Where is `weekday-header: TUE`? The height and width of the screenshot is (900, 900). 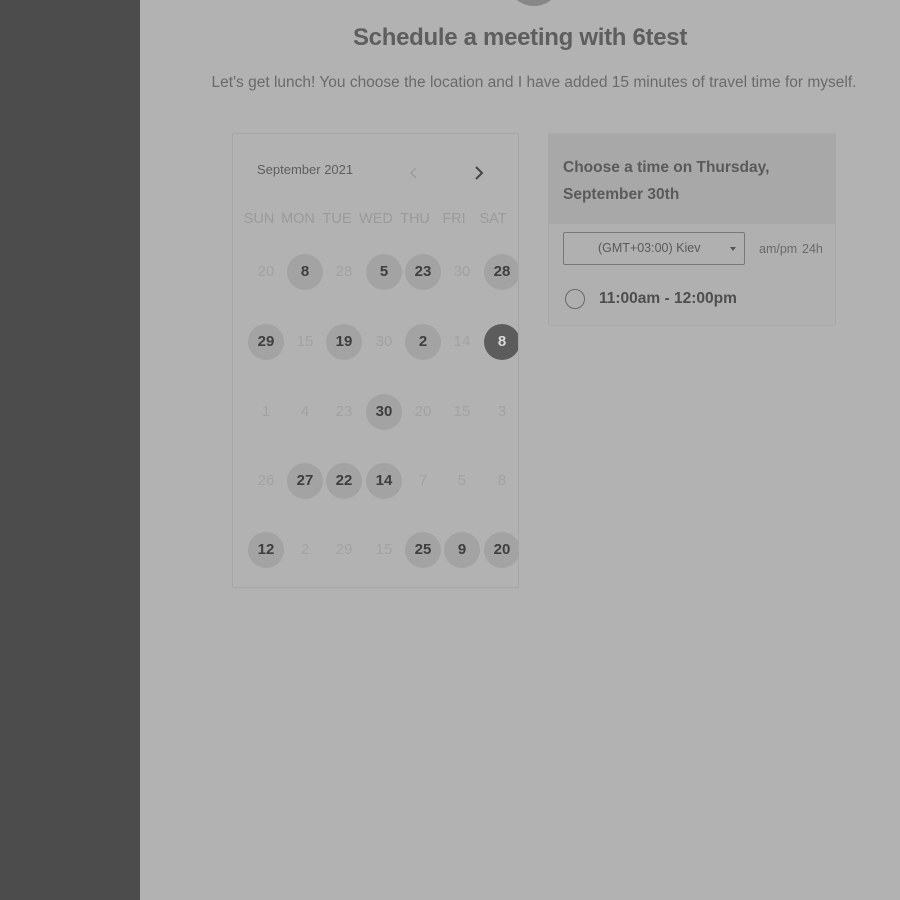
weekday-header: TUE is located at coordinates (337, 219).